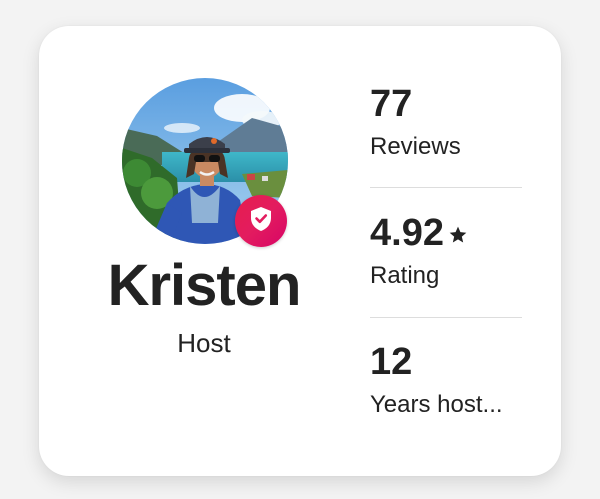  I want to click on stat-rating: 4.92 Rating, so click(446, 251).